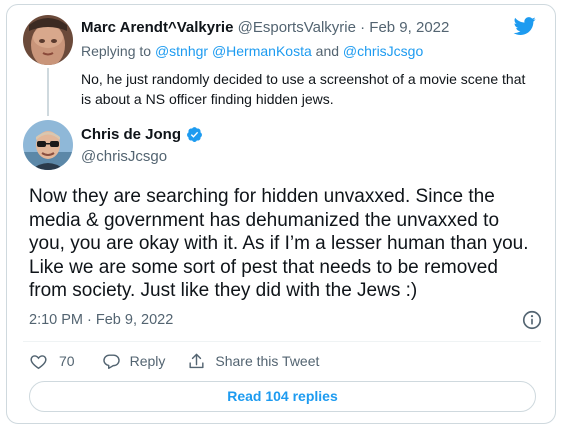 Image resolution: width=562 pixels, height=432 pixels. Describe the element at coordinates (124, 156) in the screenshot. I see `main-author-handle: @chrisJcsgo` at that location.